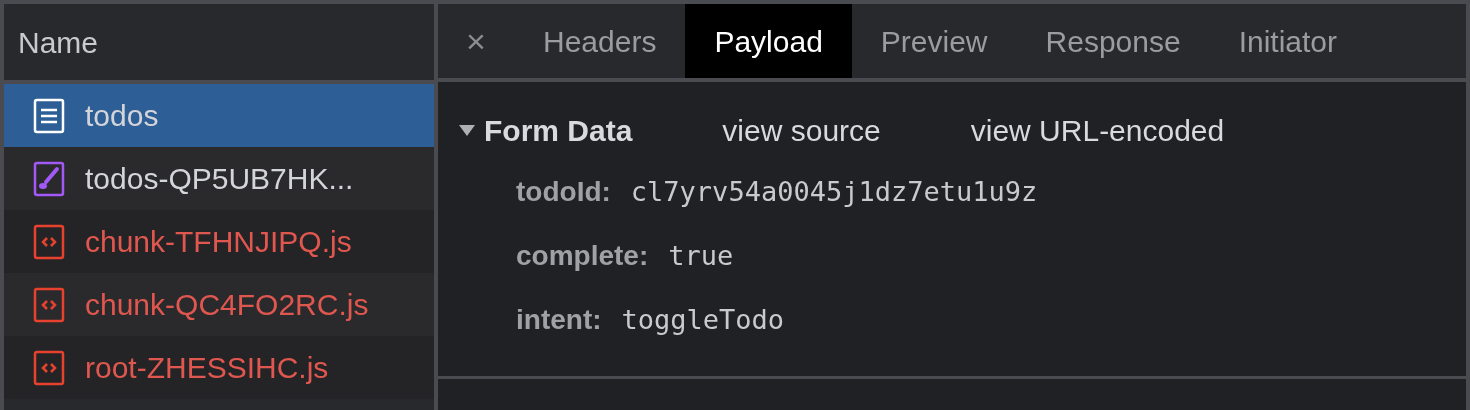  Describe the element at coordinates (219, 115) in the screenshot. I see `request-row: todos` at that location.